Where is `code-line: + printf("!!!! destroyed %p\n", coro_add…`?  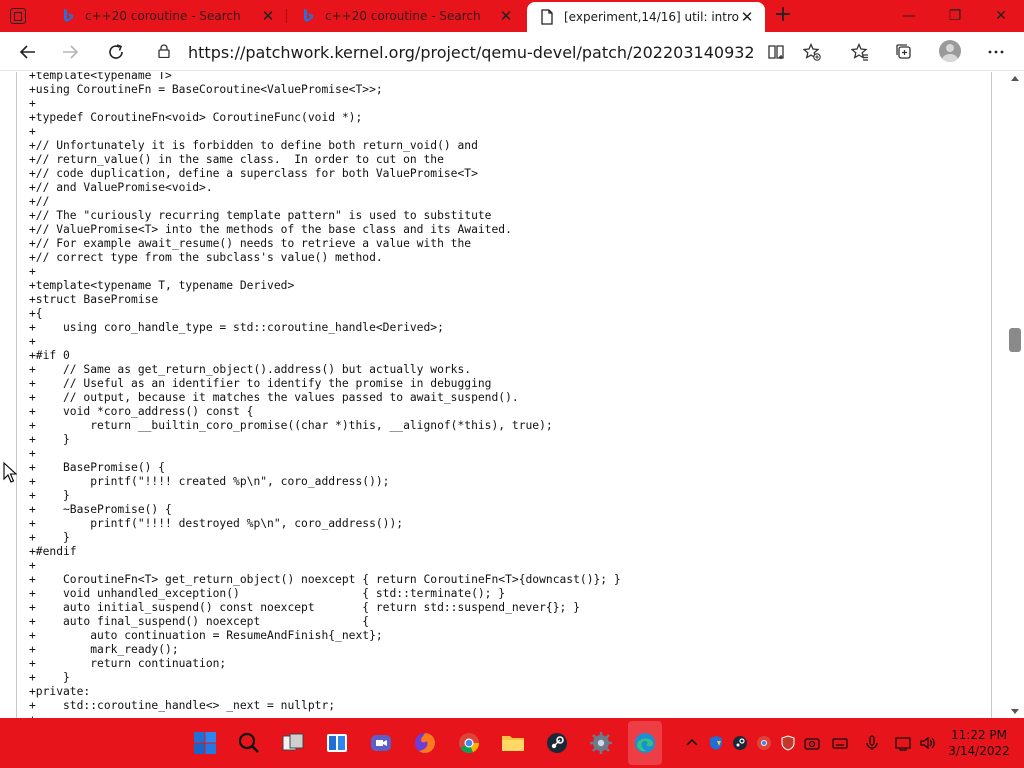 code-line: + printf("!!!! destroyed %p\n", coro_add… is located at coordinates (216, 523).